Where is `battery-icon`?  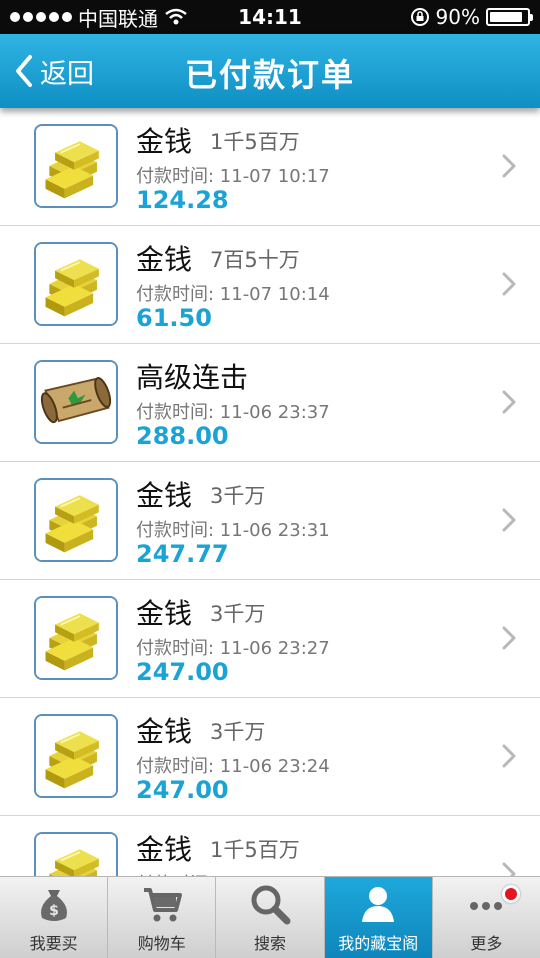
battery-icon is located at coordinates (509, 17).